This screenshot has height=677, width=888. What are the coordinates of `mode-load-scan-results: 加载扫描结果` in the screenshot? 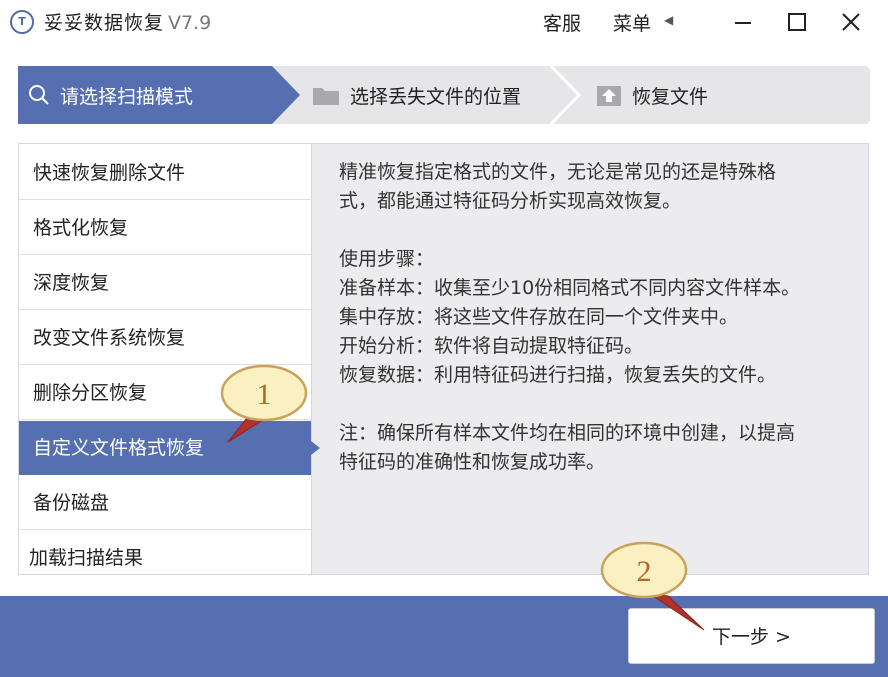 It's located at (165, 558).